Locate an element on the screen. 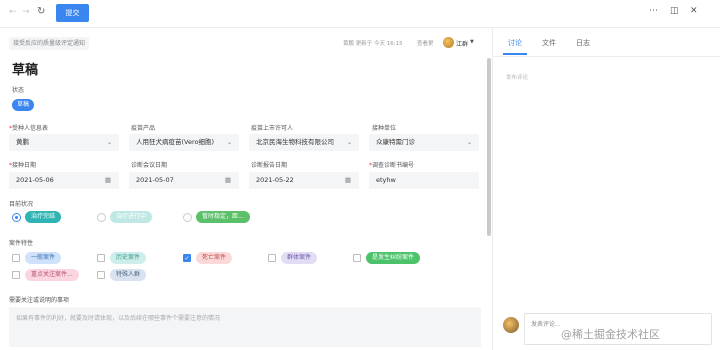  status-badge: 草稿 is located at coordinates (23, 105).